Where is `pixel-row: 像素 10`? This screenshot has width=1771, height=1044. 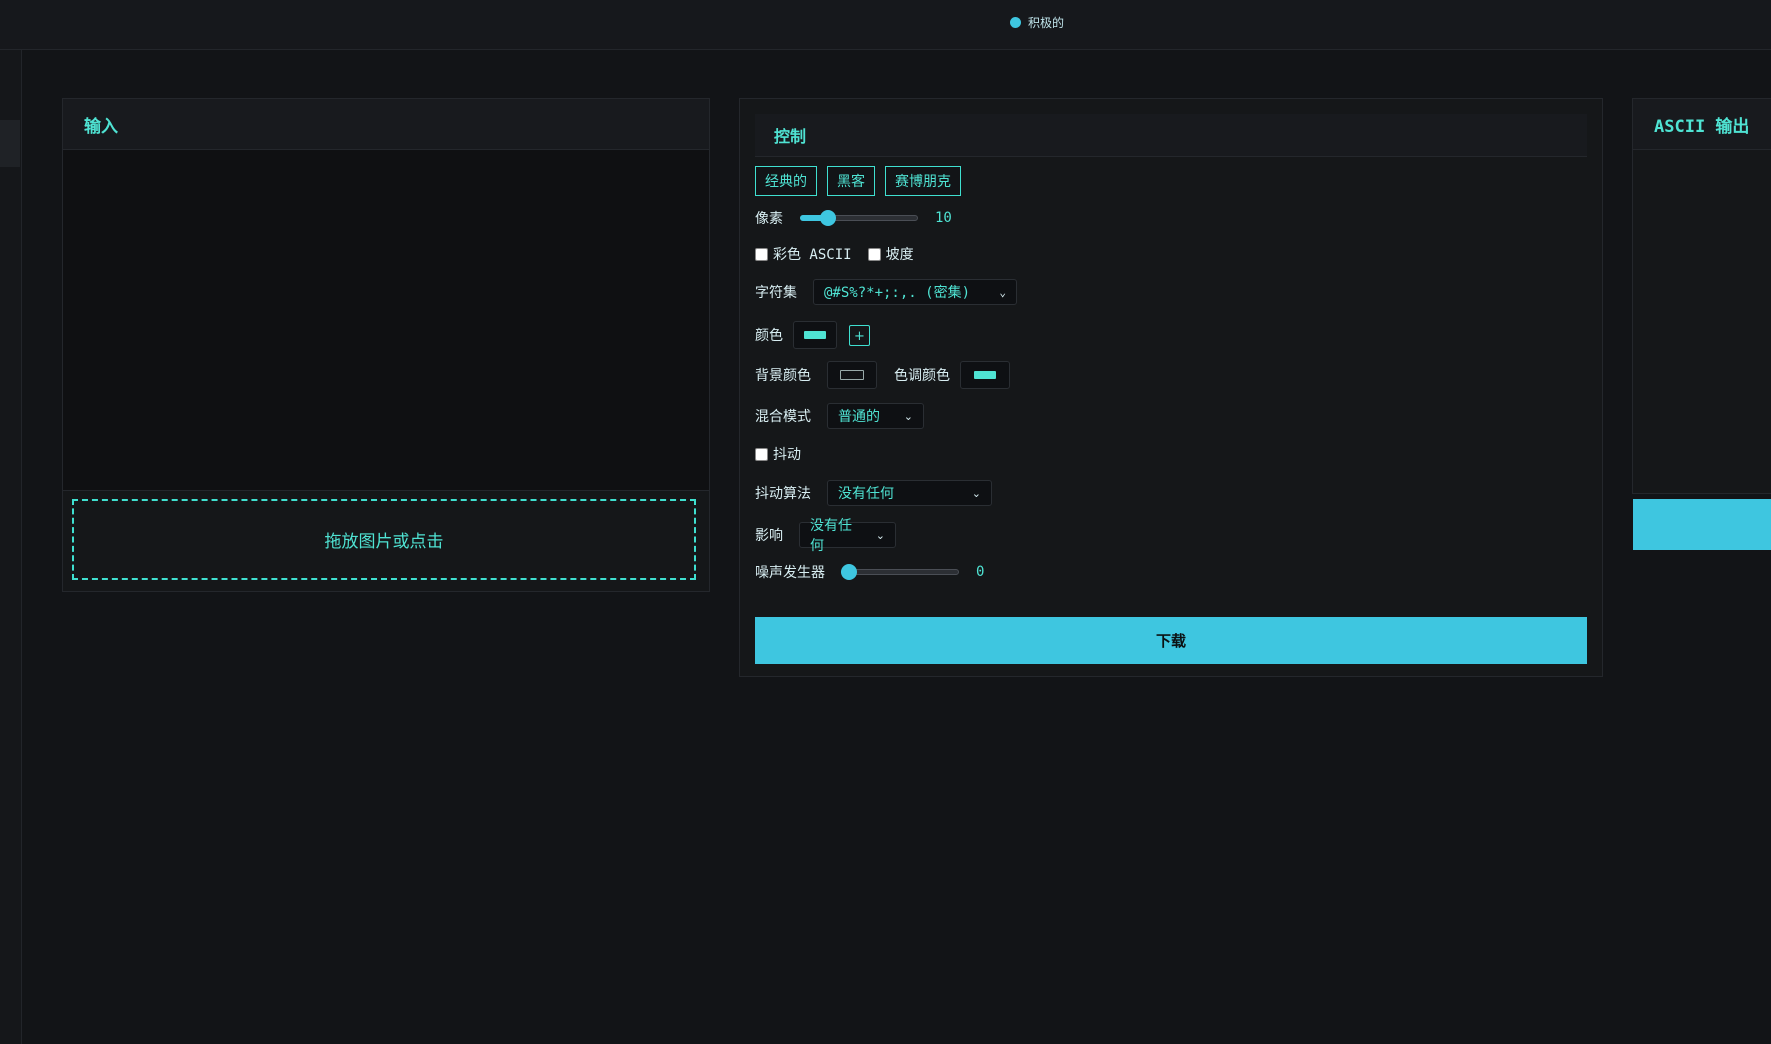
pixel-row: 像素 10 is located at coordinates (853, 218).